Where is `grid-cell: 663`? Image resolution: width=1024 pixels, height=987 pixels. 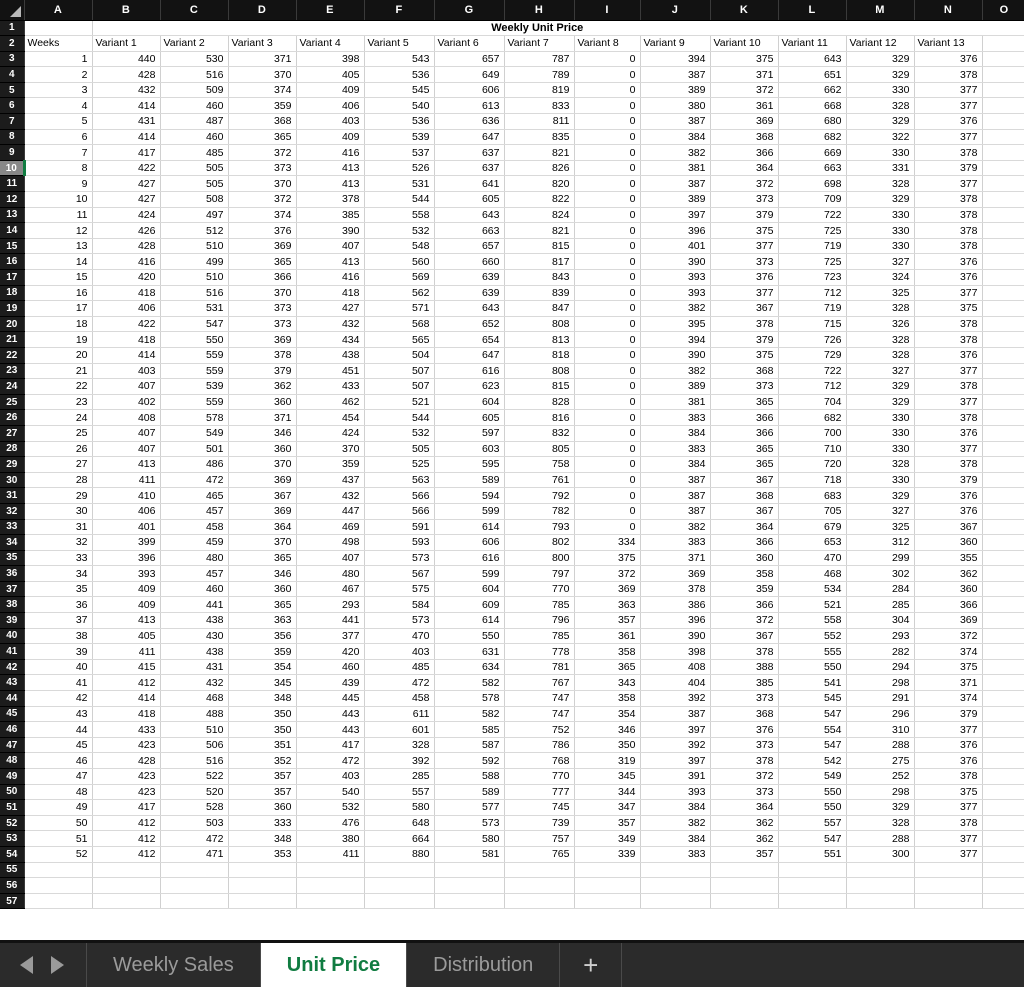
grid-cell: 663 is located at coordinates (812, 168).